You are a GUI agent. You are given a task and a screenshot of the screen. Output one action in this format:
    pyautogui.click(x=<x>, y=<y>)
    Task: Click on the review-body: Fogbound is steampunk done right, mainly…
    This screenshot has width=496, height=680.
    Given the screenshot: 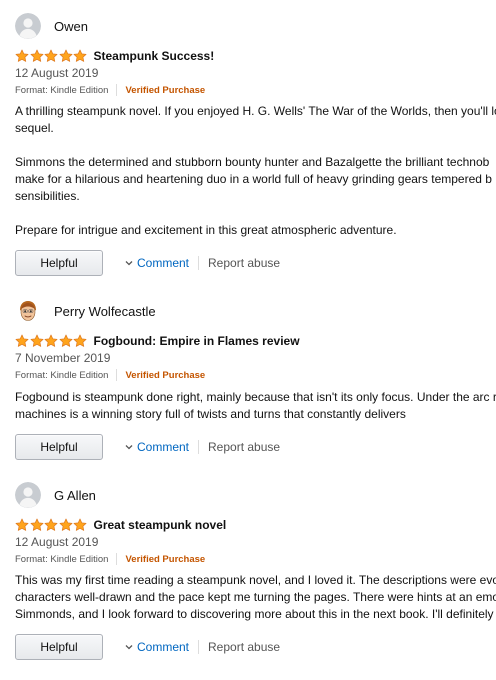 What is the action you would take?
    pyautogui.click(x=255, y=406)
    